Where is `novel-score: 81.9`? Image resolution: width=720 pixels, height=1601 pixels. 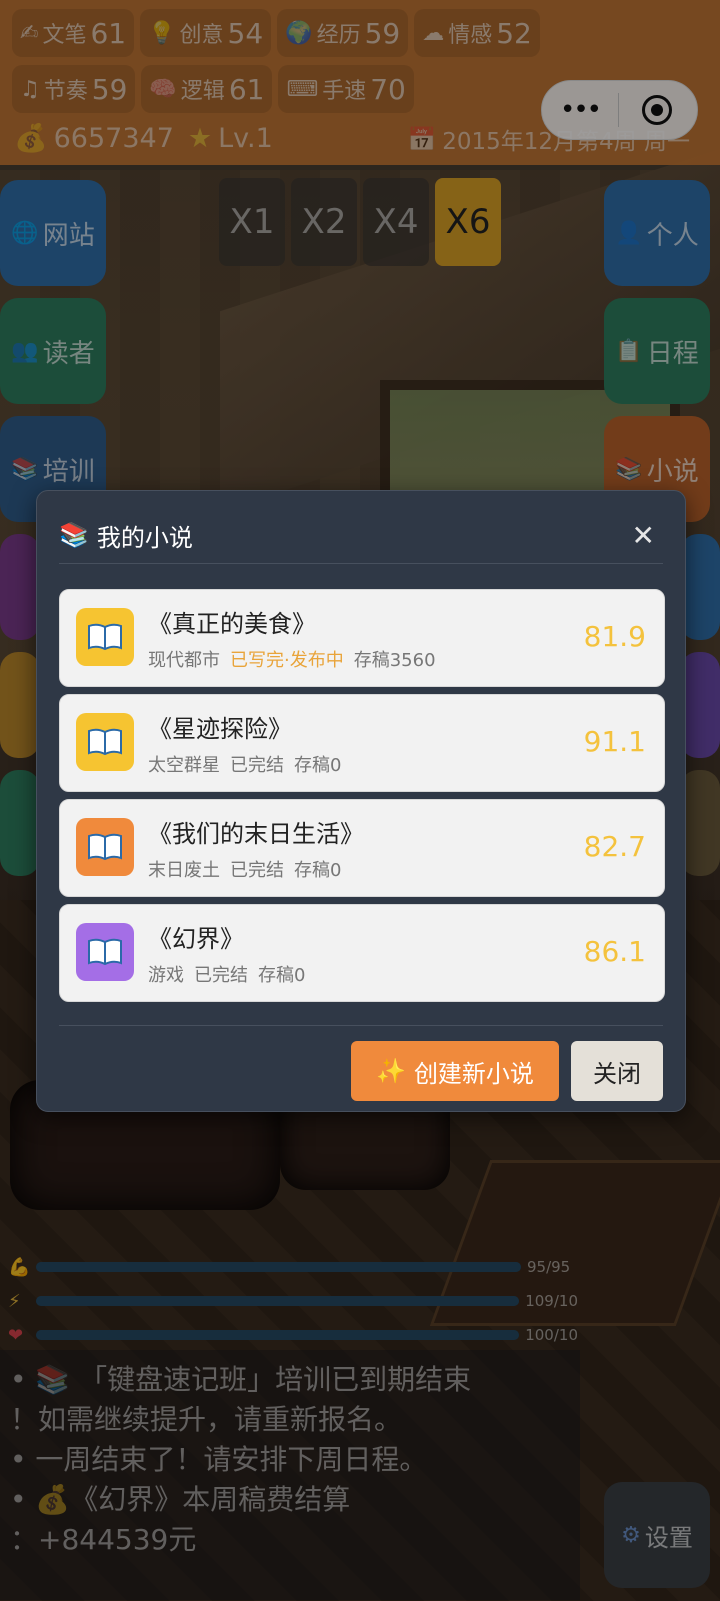
novel-score: 81.9 is located at coordinates (614, 636).